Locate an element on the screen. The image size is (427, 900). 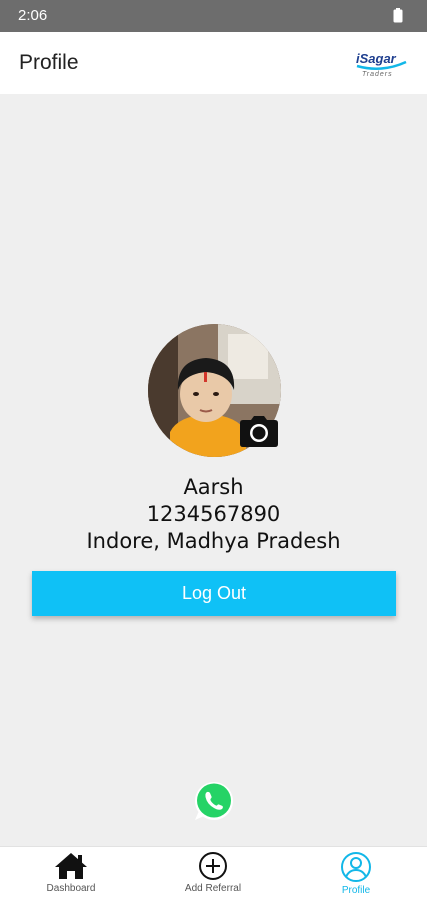
nav-label-profile: Profile is located at coordinates (356, 890).